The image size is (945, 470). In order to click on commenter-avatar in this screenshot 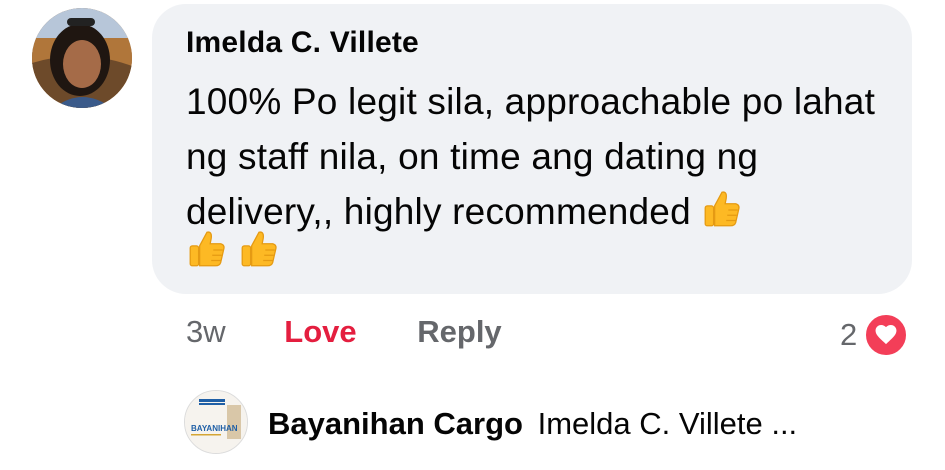, I will do `click(82, 58)`.